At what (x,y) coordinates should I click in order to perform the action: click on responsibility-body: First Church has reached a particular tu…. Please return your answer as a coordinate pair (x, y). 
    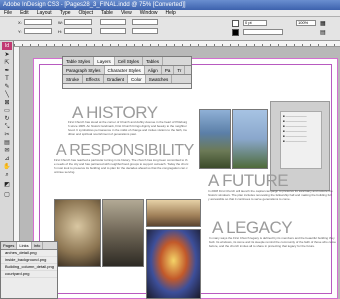
    Looking at the image, I should click on (121, 176).